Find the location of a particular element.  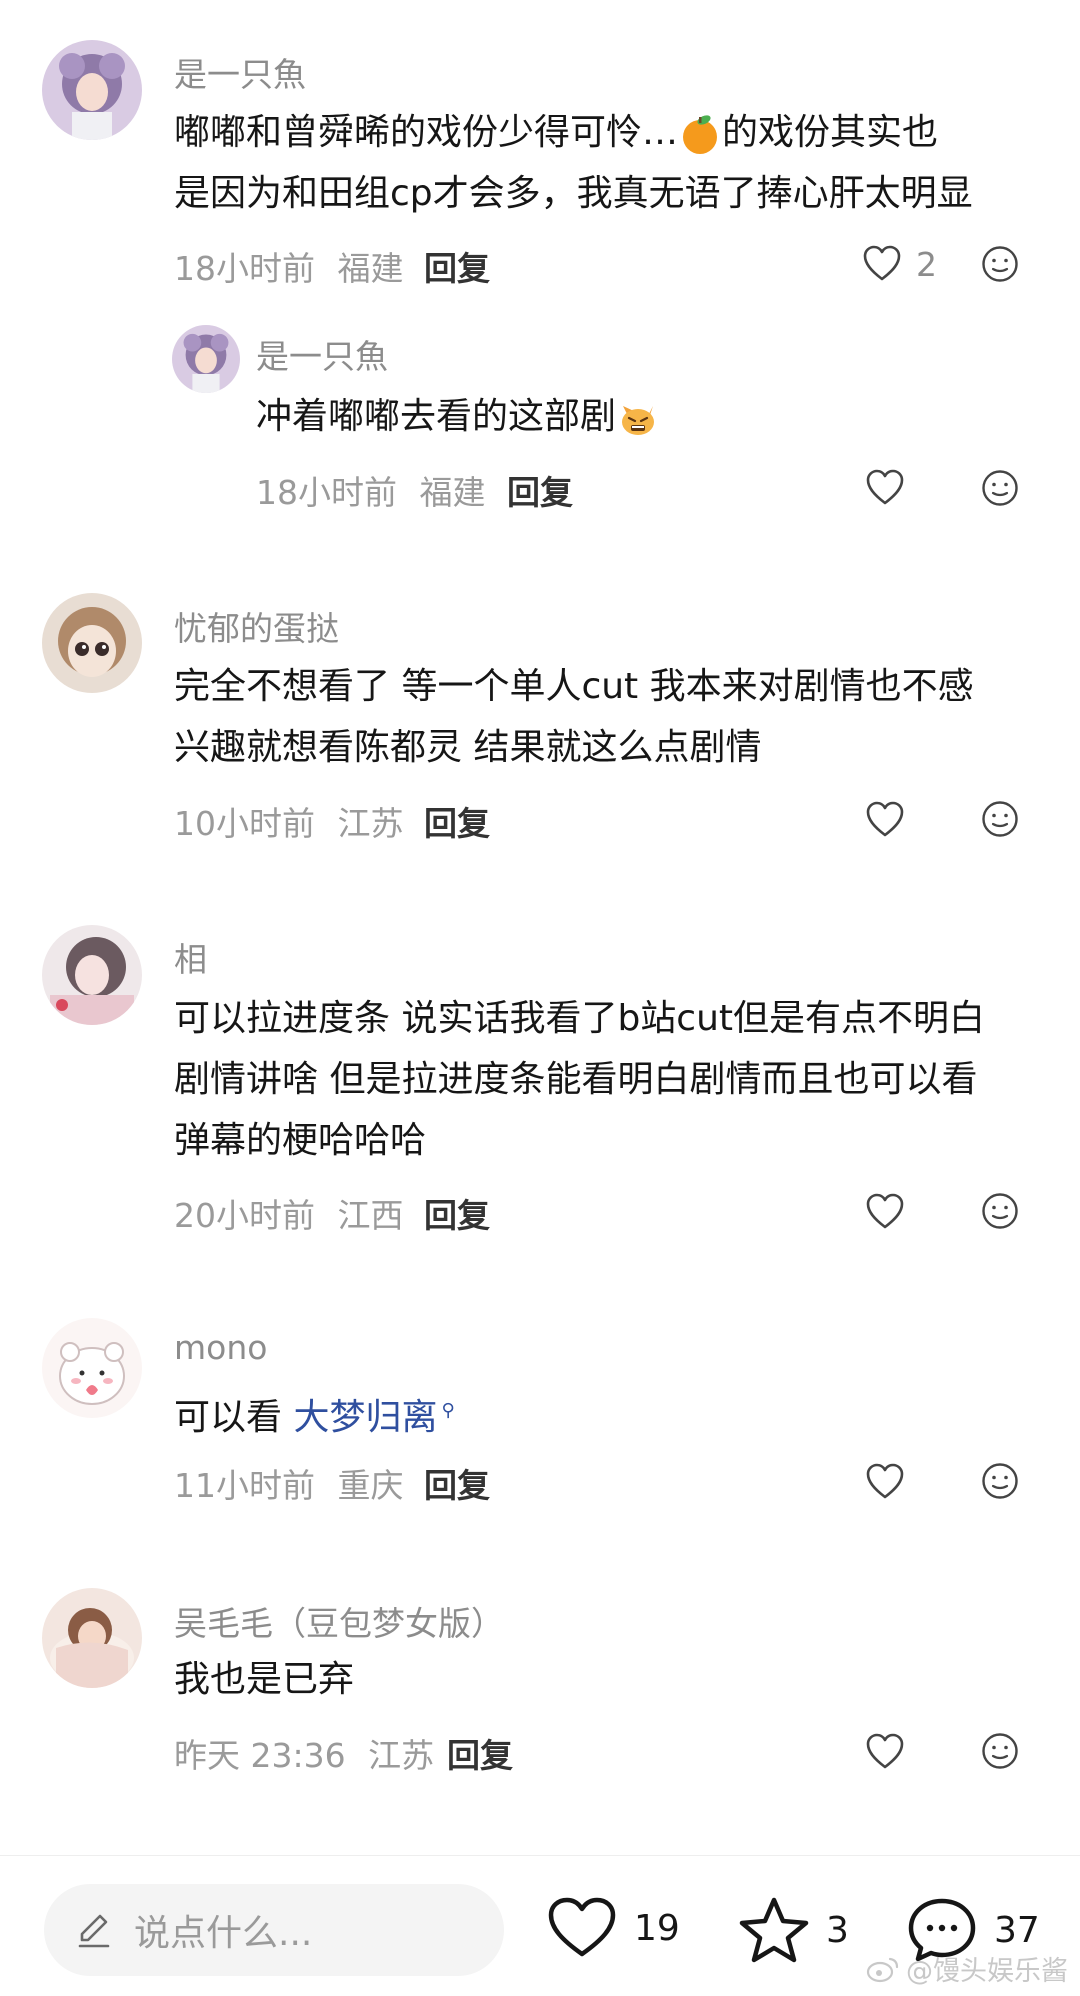

like-action: 19 is located at coordinates (613, 1928).